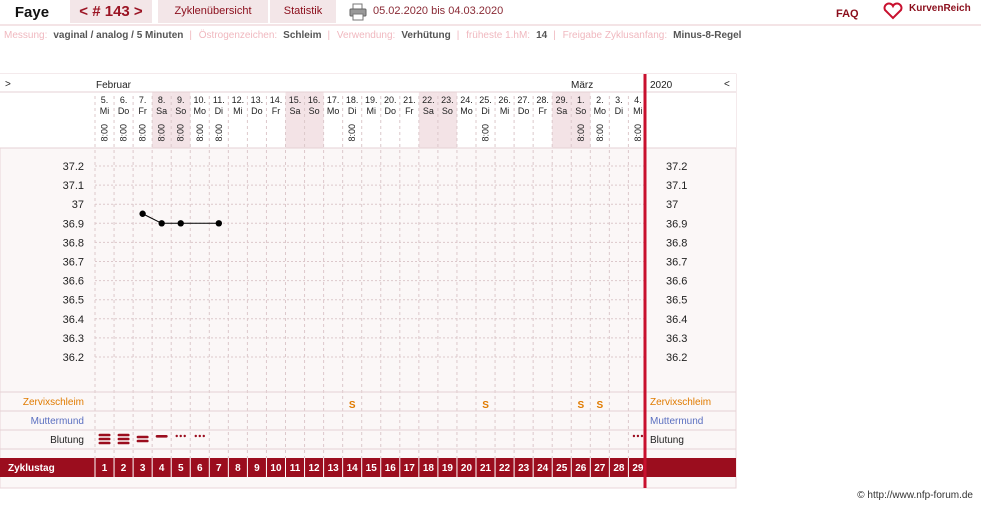 Image resolution: width=981 pixels, height=507 pixels. What do you see at coordinates (676, 282) in the screenshot?
I see `y-tick-label-right: 36.6` at bounding box center [676, 282].